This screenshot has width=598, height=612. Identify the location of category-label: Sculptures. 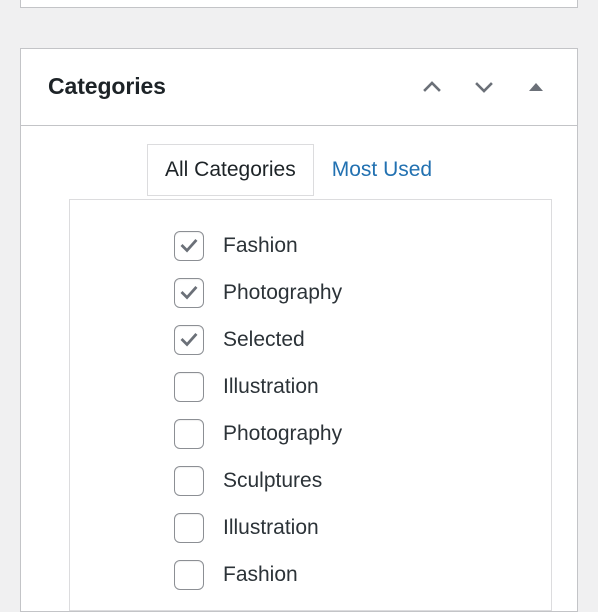
(272, 480).